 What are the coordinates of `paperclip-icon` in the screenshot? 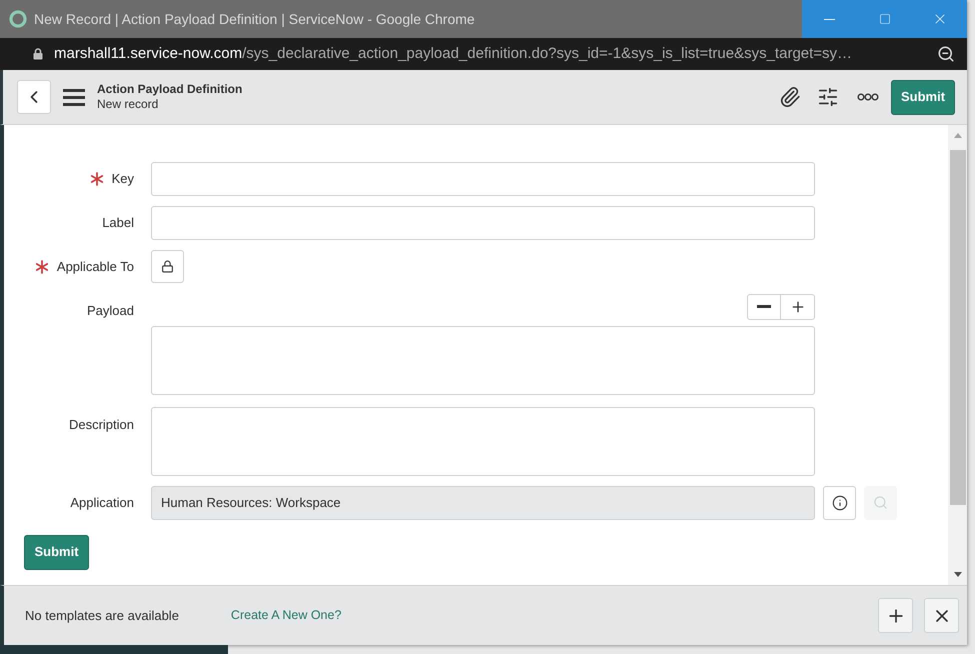 It's located at (790, 97).